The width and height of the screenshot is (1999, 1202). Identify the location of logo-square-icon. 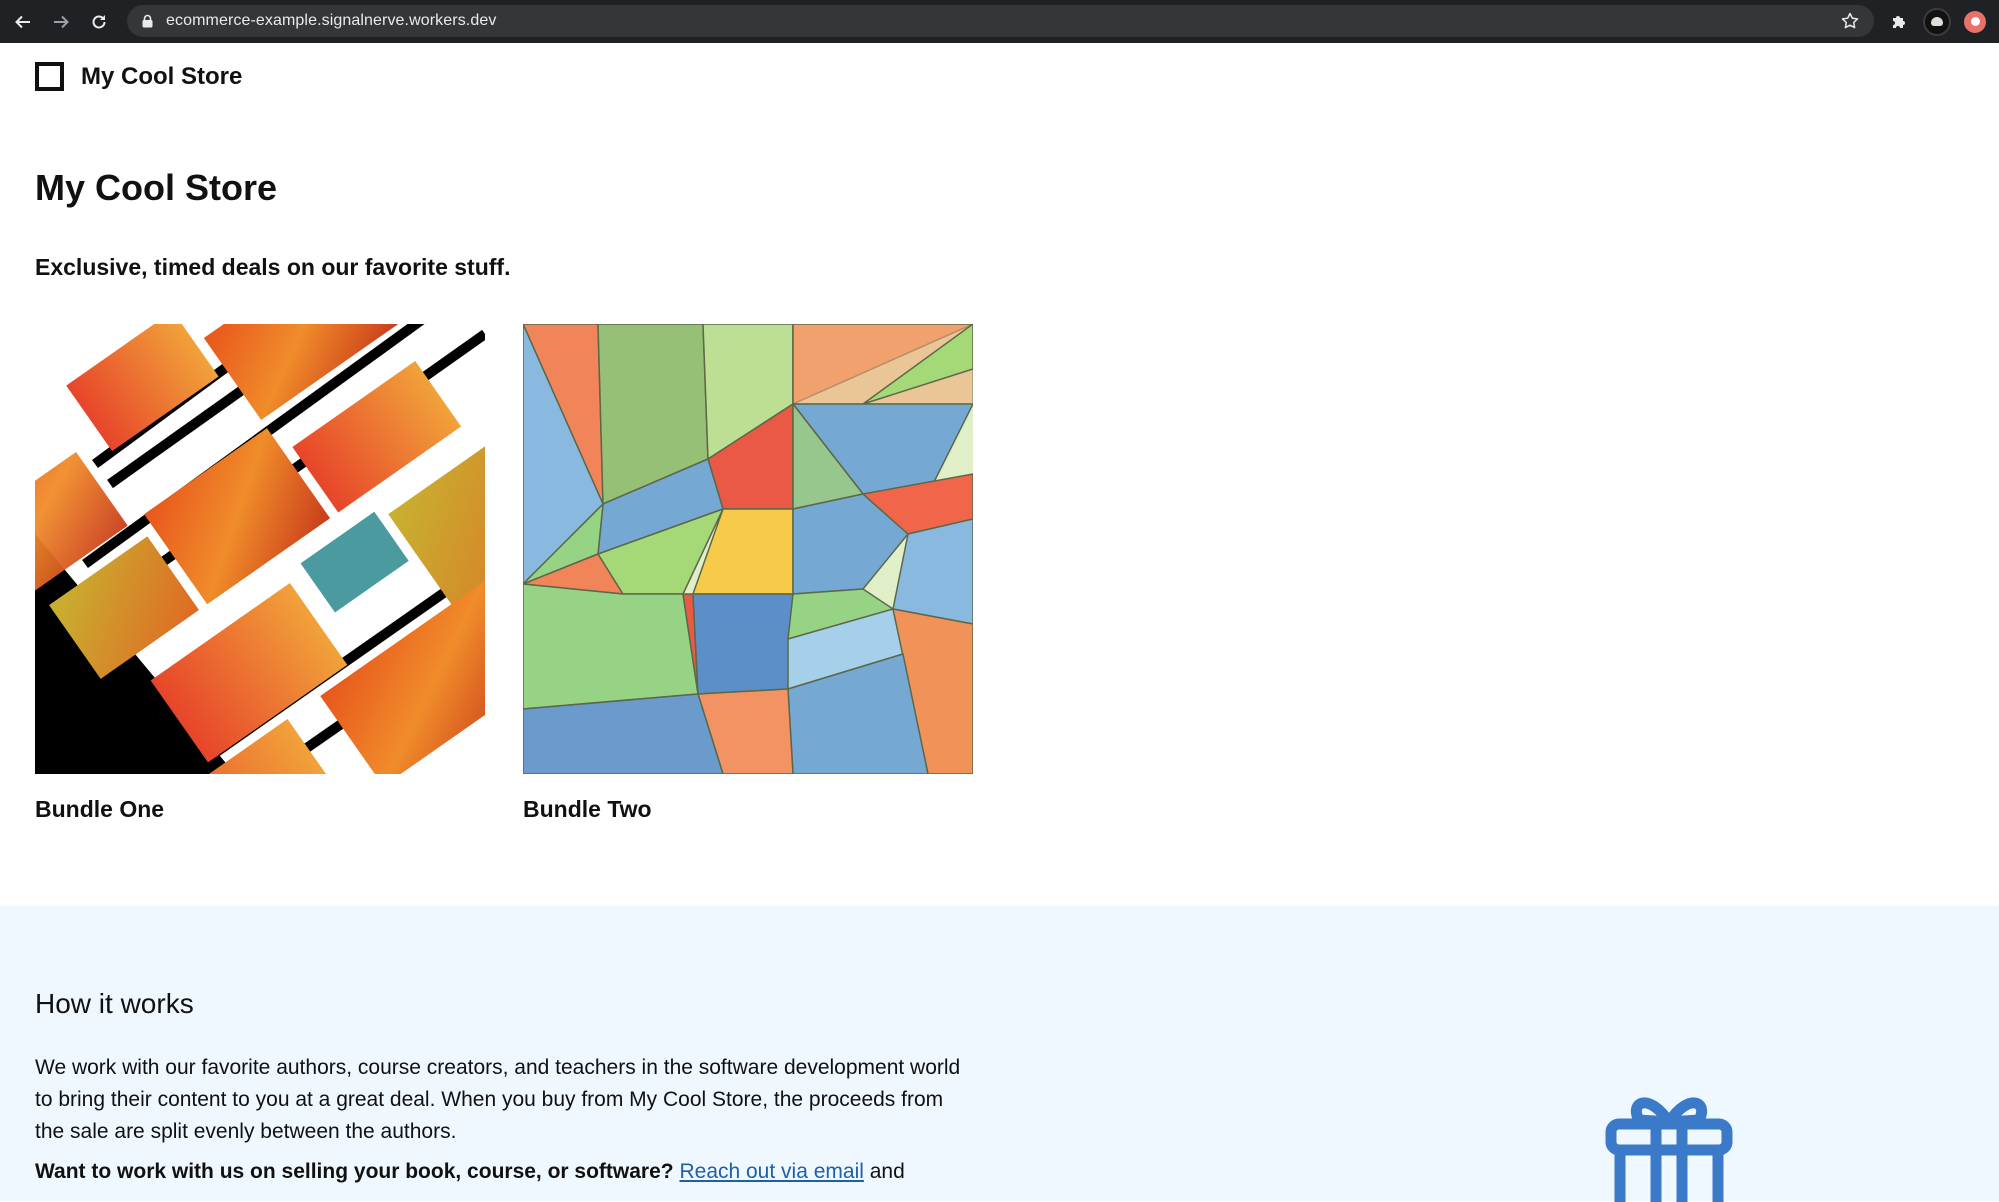
(49, 76).